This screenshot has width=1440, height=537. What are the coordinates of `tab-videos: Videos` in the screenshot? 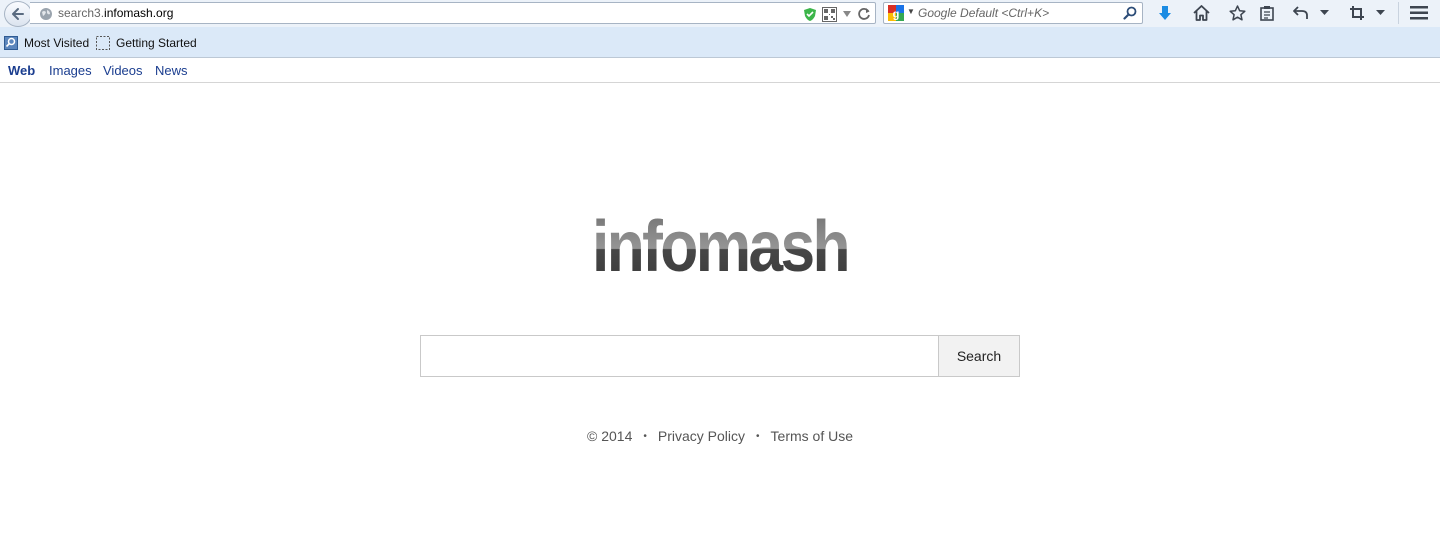 It's located at (123, 70).